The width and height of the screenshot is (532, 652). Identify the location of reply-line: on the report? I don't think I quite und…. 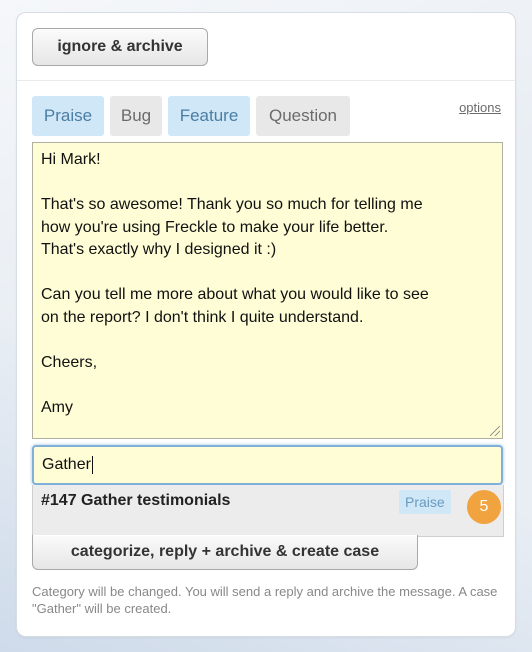
(202, 317).